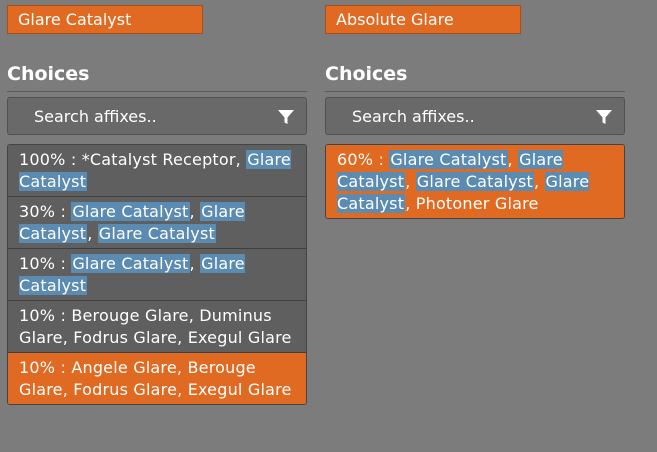  Describe the element at coordinates (423, 19) in the screenshot. I see `affix-header-tag: Absolute Glare` at that location.